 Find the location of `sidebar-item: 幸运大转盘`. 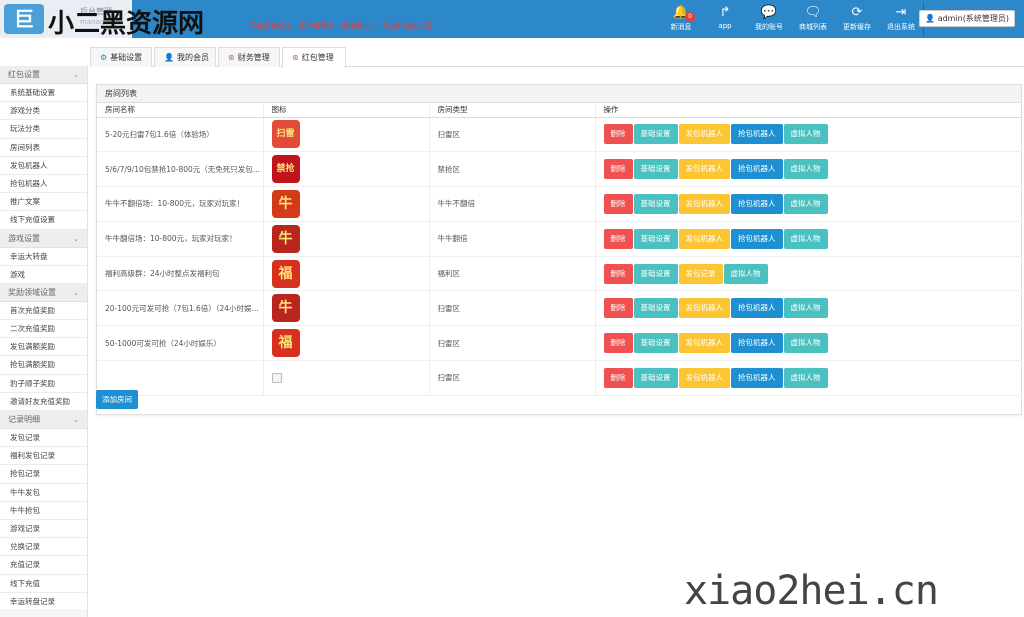

sidebar-item: 幸运大转盘 is located at coordinates (43, 256).